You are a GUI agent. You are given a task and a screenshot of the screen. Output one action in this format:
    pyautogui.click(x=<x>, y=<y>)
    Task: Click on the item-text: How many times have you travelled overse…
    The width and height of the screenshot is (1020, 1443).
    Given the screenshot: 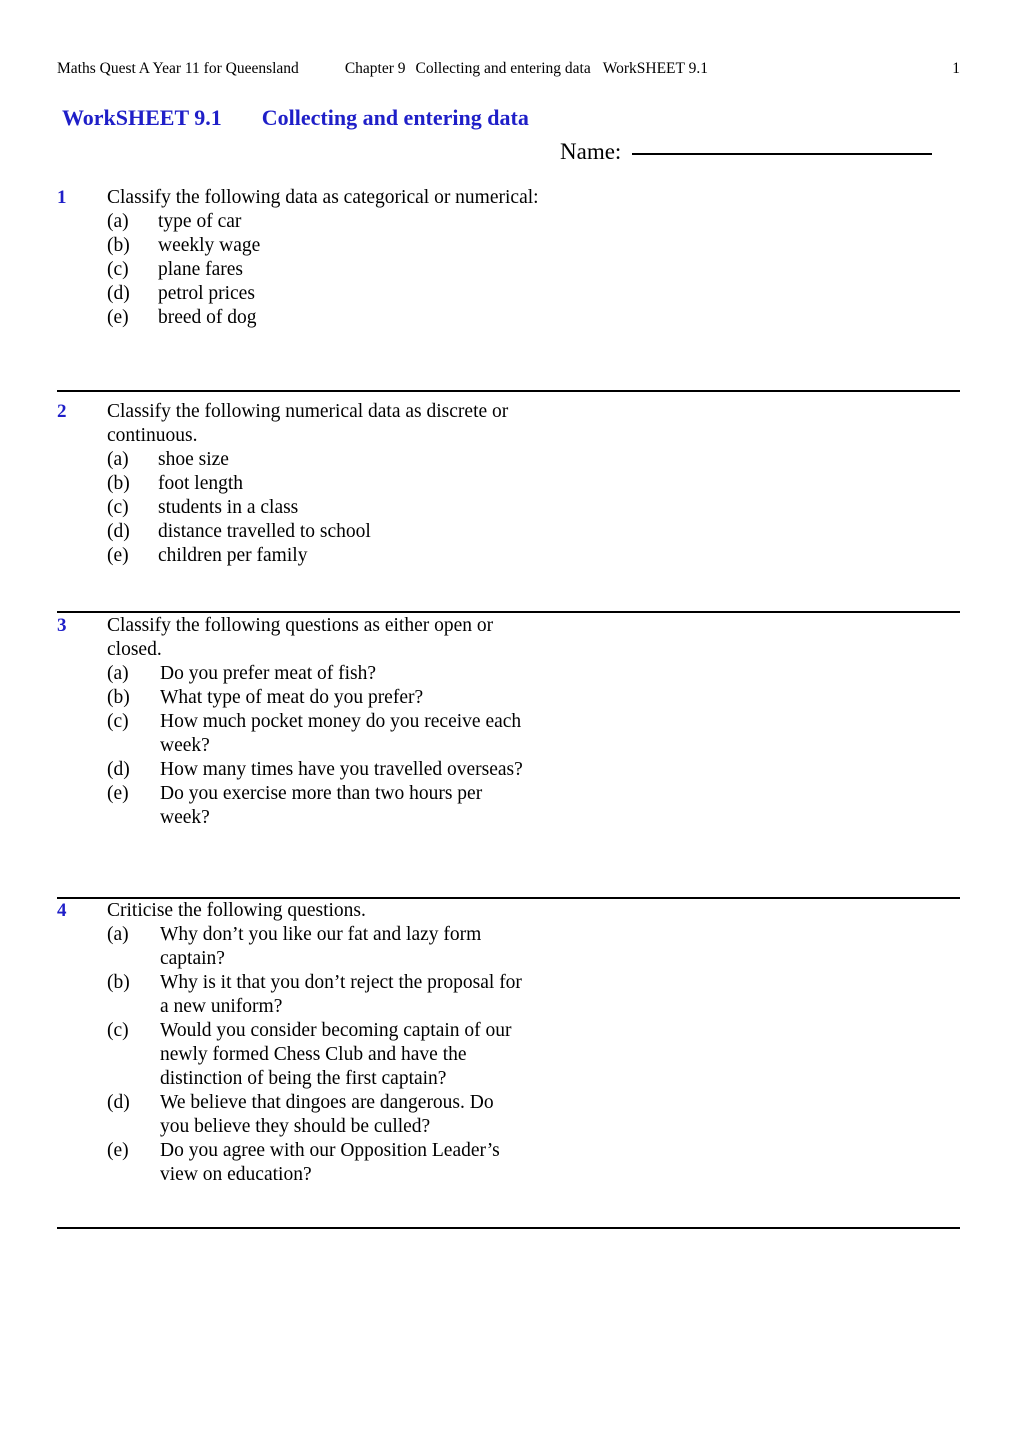 What is the action you would take?
    pyautogui.click(x=341, y=769)
    